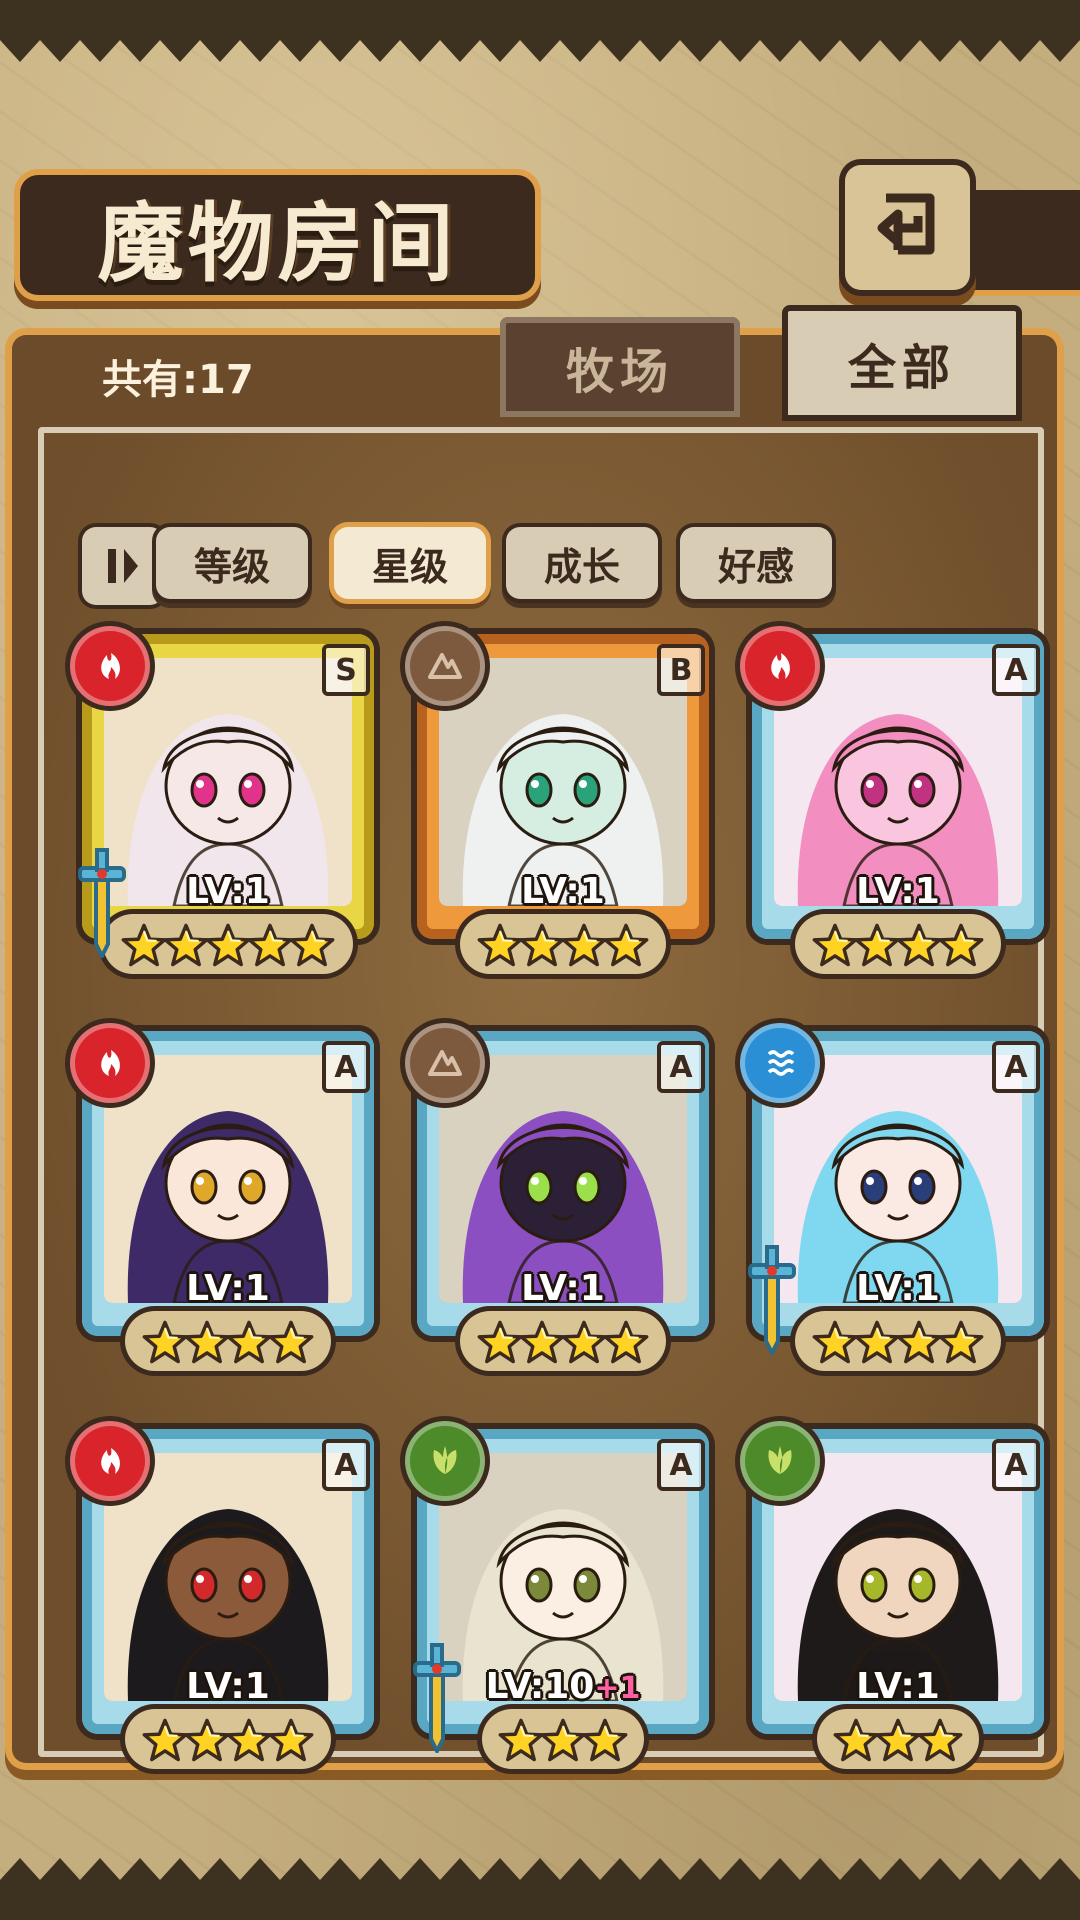 This screenshot has height=1920, width=1080. I want to click on monster-card: A LV:10+1, so click(561, 1601).